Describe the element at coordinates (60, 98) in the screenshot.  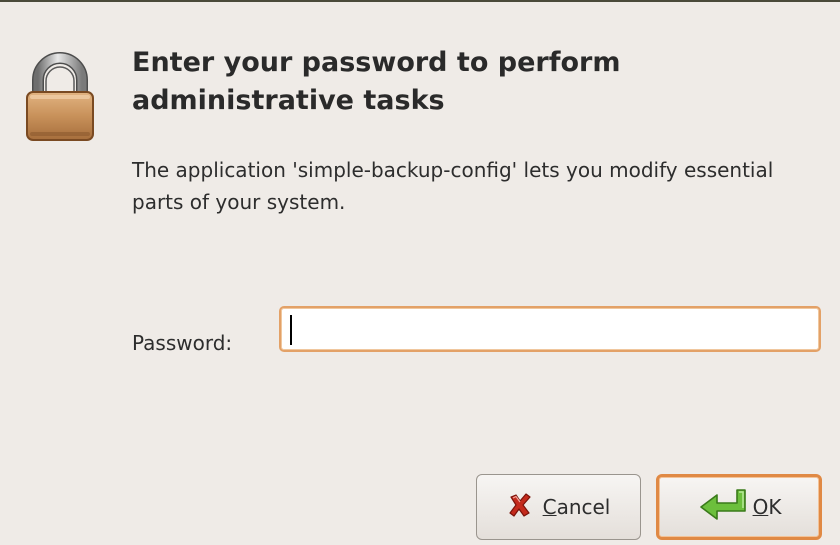
I see `lock-icon` at that location.